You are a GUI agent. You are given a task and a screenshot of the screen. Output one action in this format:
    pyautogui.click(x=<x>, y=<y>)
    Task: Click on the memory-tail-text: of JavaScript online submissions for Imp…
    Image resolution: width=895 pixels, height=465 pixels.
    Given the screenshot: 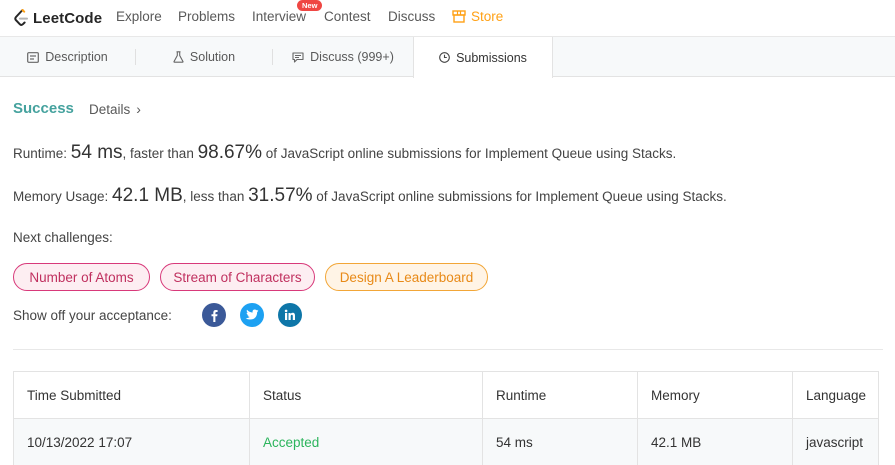 What is the action you would take?
    pyautogui.click(x=519, y=196)
    